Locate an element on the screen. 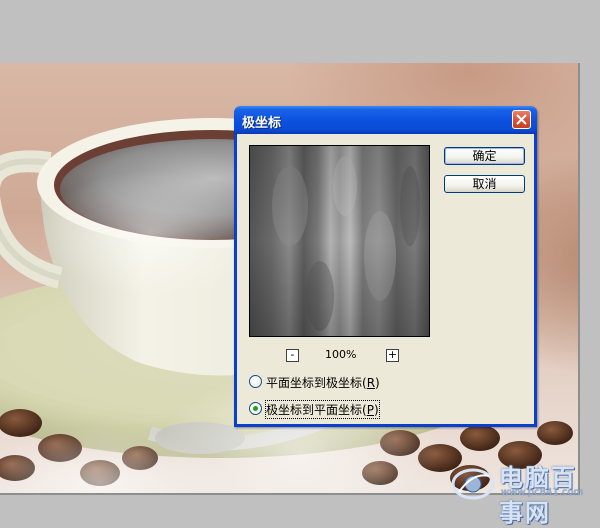  zoom-out-button: - is located at coordinates (292, 355).